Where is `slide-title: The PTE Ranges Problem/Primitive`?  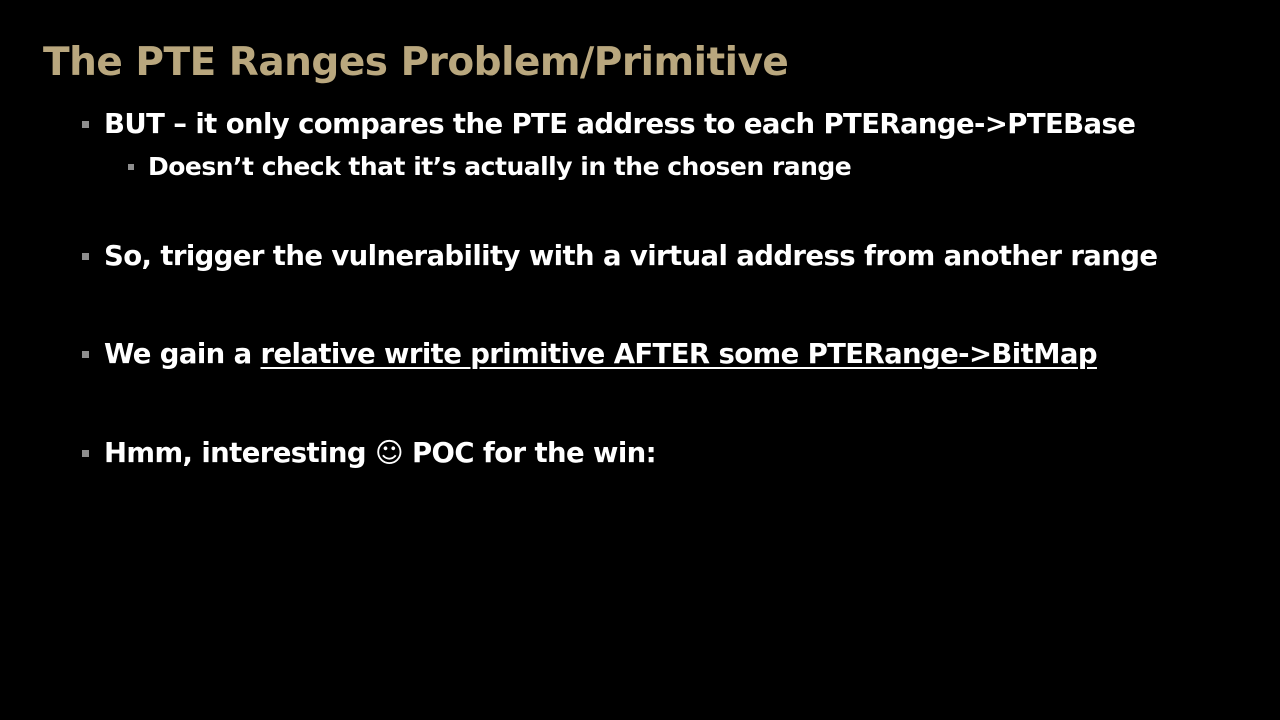
slide-title: The PTE Ranges Problem/Primitive is located at coordinates (416, 62).